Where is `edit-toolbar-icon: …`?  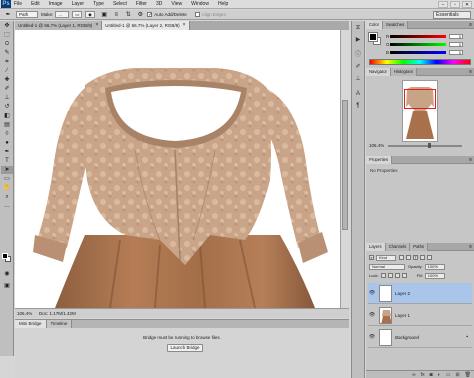 edit-toolbar-icon: … is located at coordinates (7, 206).